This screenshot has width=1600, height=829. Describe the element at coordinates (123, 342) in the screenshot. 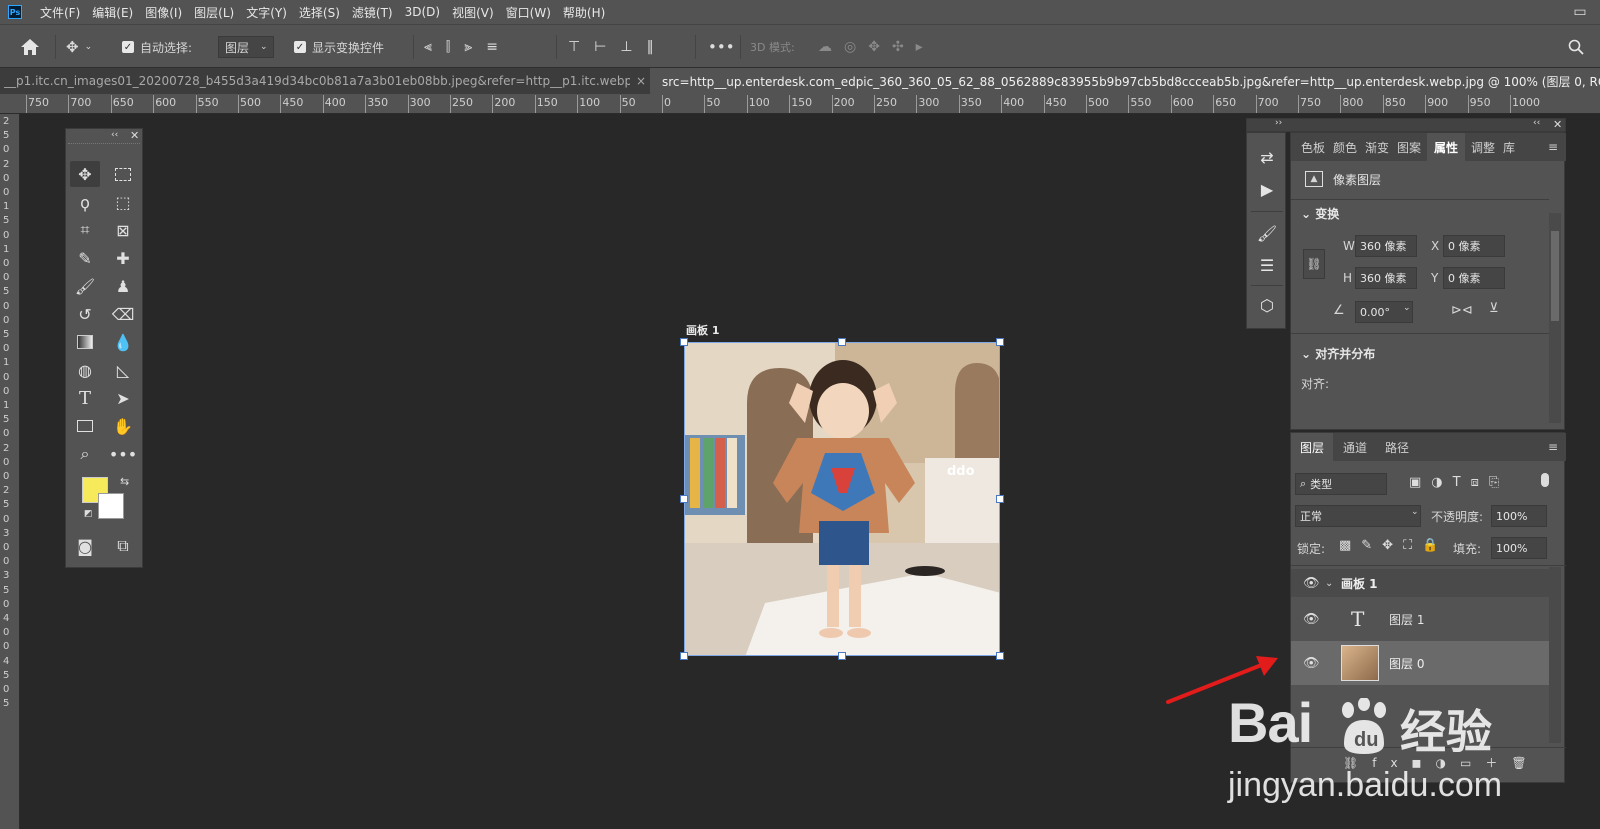

I see `blur-tool-icon: 💧` at that location.